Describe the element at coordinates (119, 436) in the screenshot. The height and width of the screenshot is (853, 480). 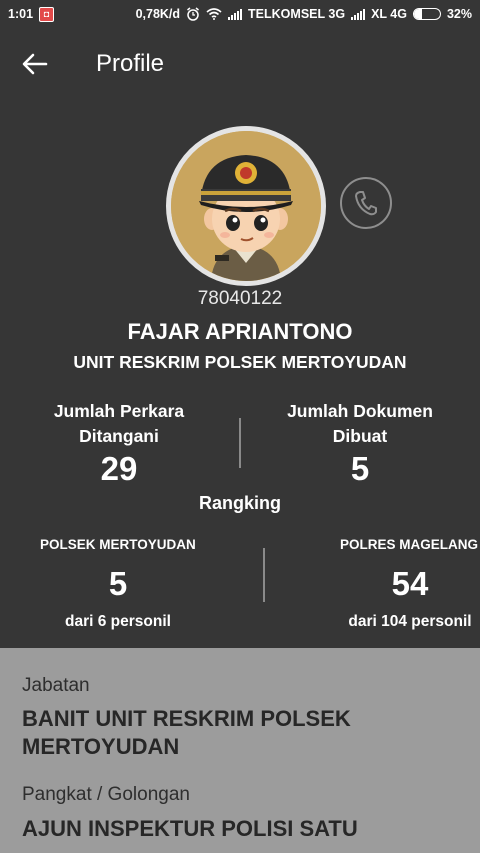
I see `cases-label-line2: Ditangani` at that location.